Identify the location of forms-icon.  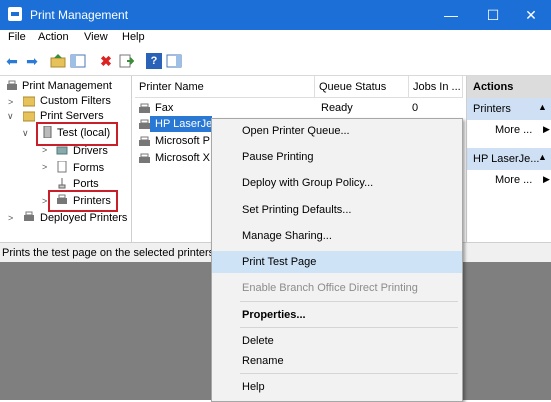
(62, 167).